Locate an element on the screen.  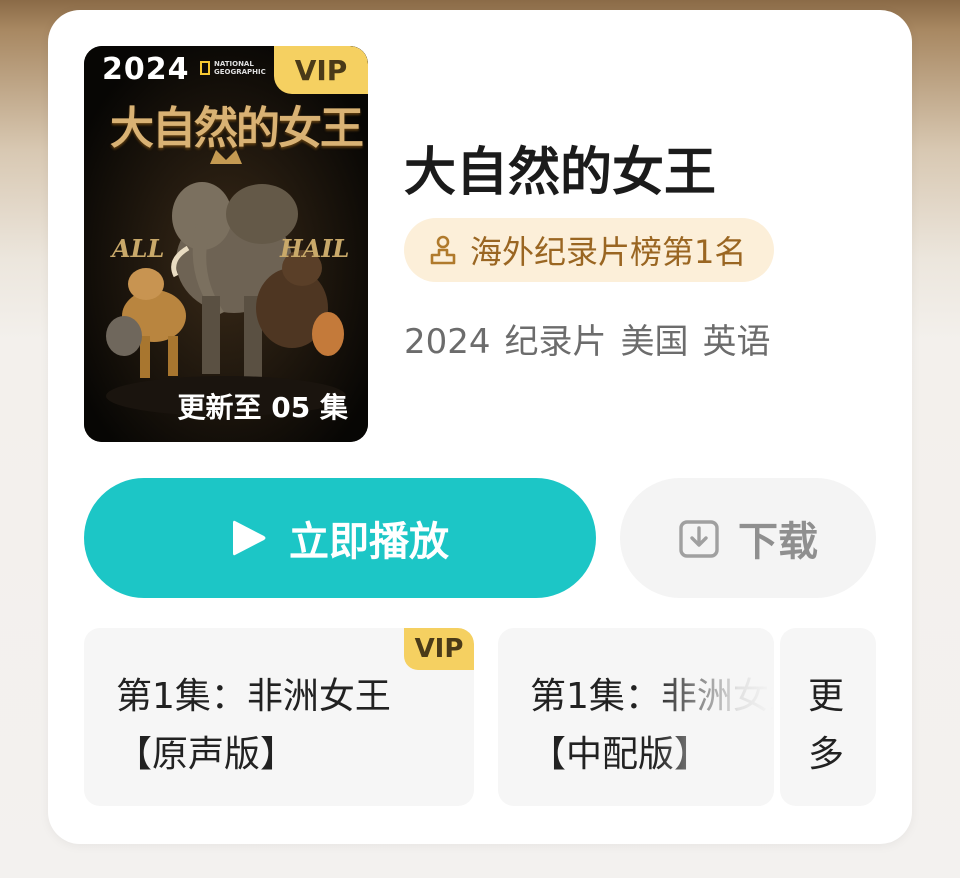
meta-year: 2024 is located at coordinates (447, 342).